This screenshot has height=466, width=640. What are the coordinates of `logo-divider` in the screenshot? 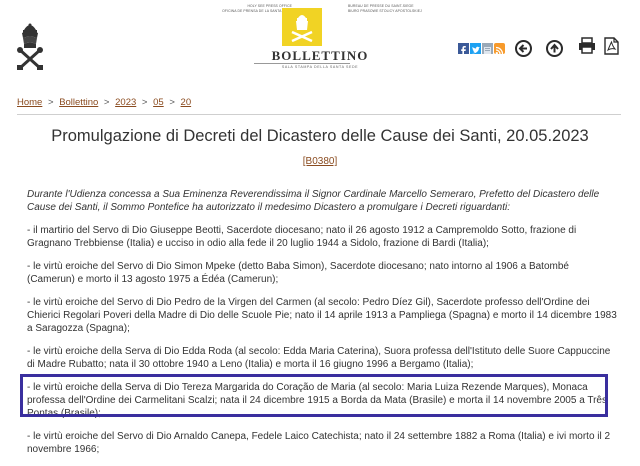 It's located at (302, 63).